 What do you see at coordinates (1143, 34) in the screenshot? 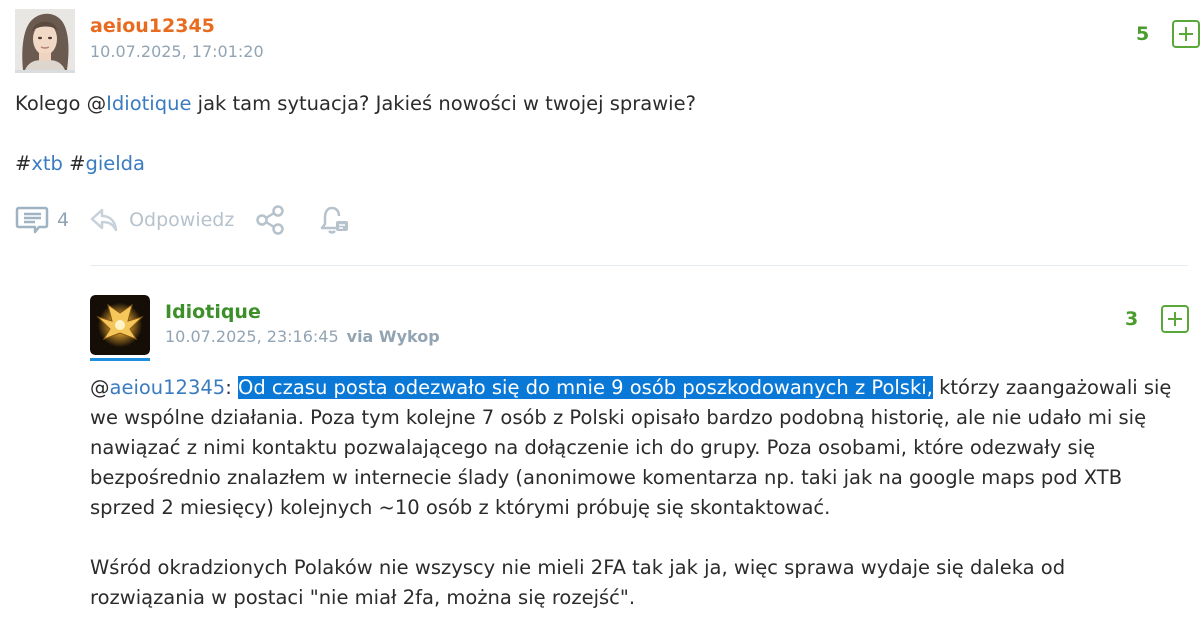
I see `vote-count: 5` at bounding box center [1143, 34].